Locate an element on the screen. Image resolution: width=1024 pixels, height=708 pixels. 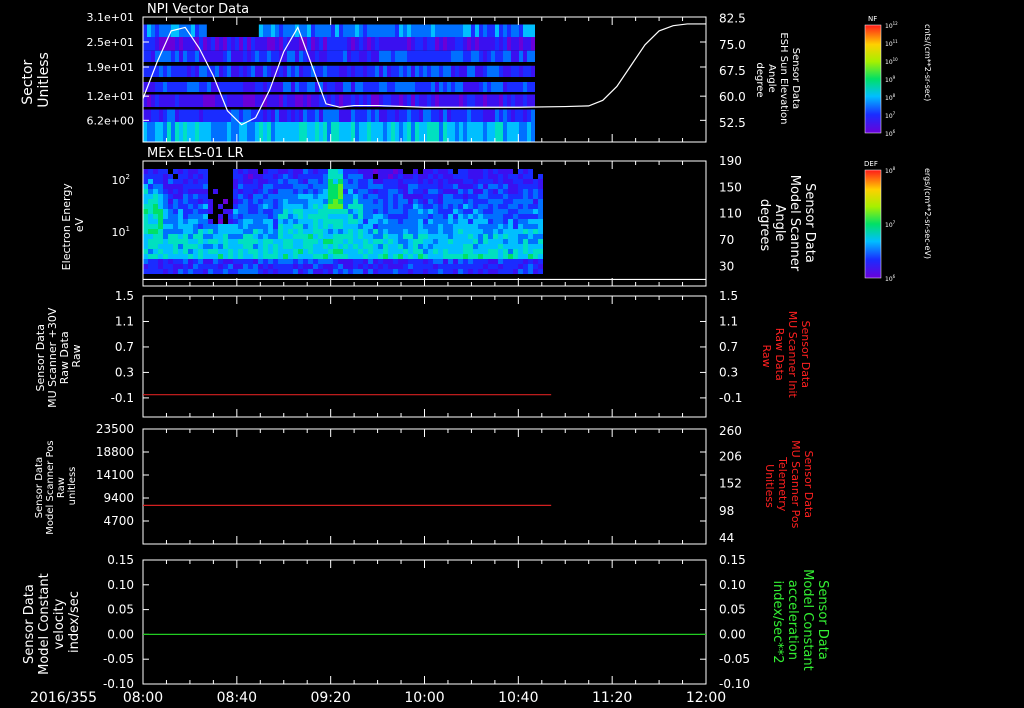
colorbar-tick-exp: 11 is located at coordinates (896, 41).